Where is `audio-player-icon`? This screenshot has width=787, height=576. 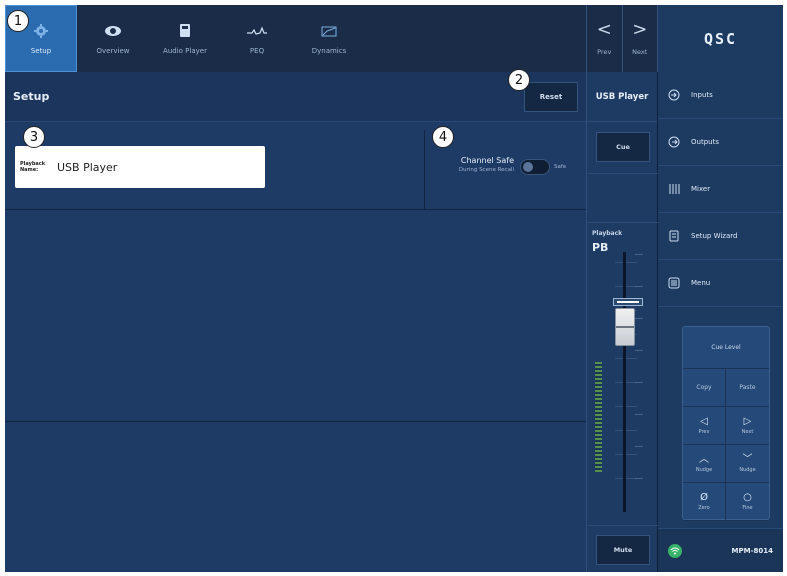
audio-player-icon is located at coordinates (185, 31).